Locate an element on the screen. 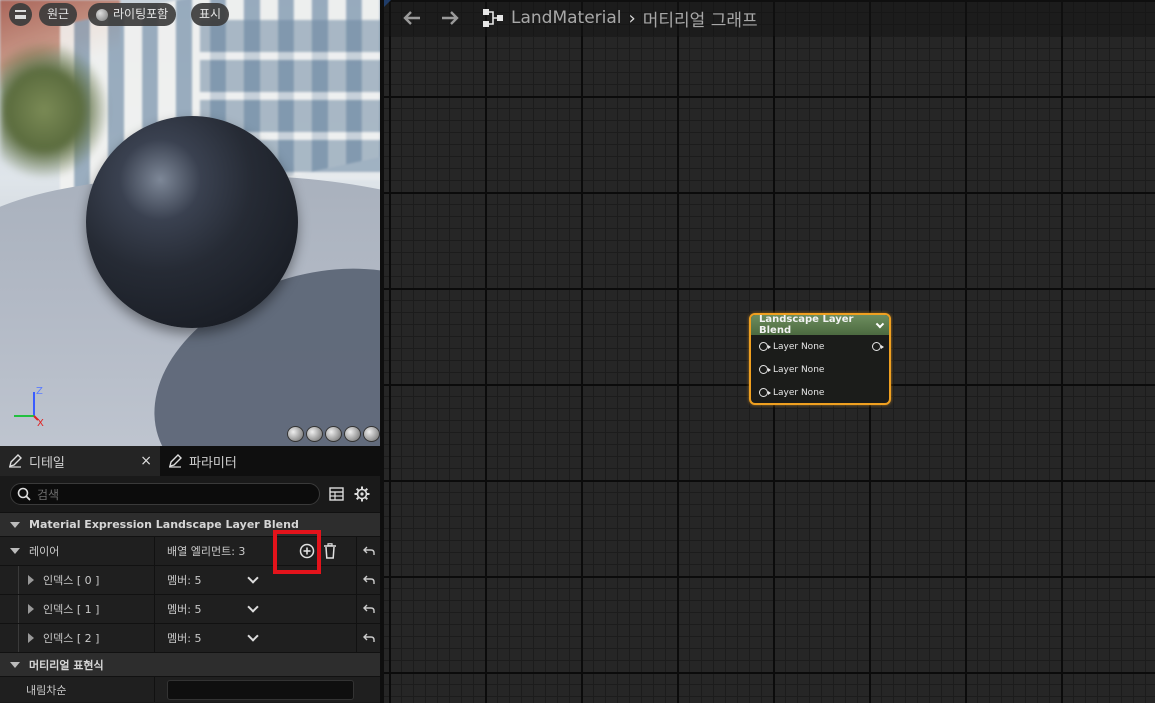 This screenshot has height=703, width=1155. layers-property-row: 레이어 배열 엘리먼트: 3 is located at coordinates (190, 550).